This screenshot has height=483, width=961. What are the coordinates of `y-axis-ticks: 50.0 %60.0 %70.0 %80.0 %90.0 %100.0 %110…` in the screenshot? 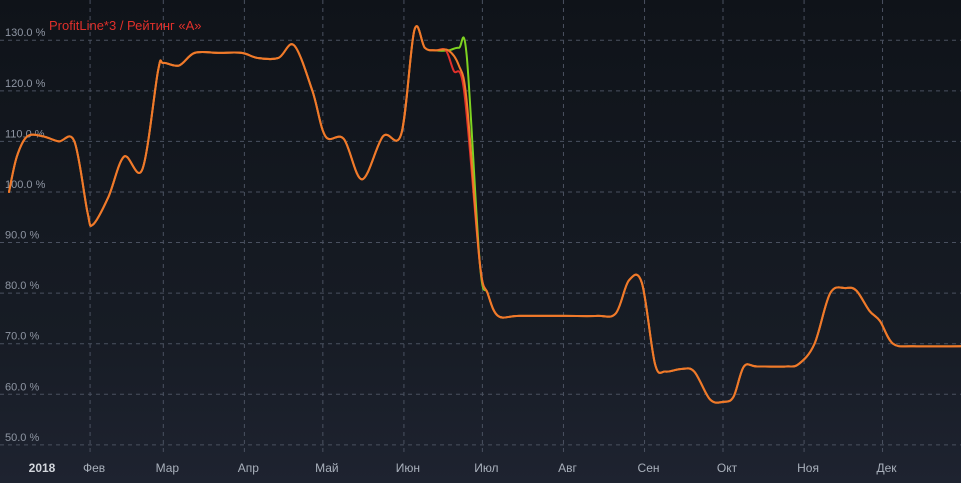 It's located at (25, 235).